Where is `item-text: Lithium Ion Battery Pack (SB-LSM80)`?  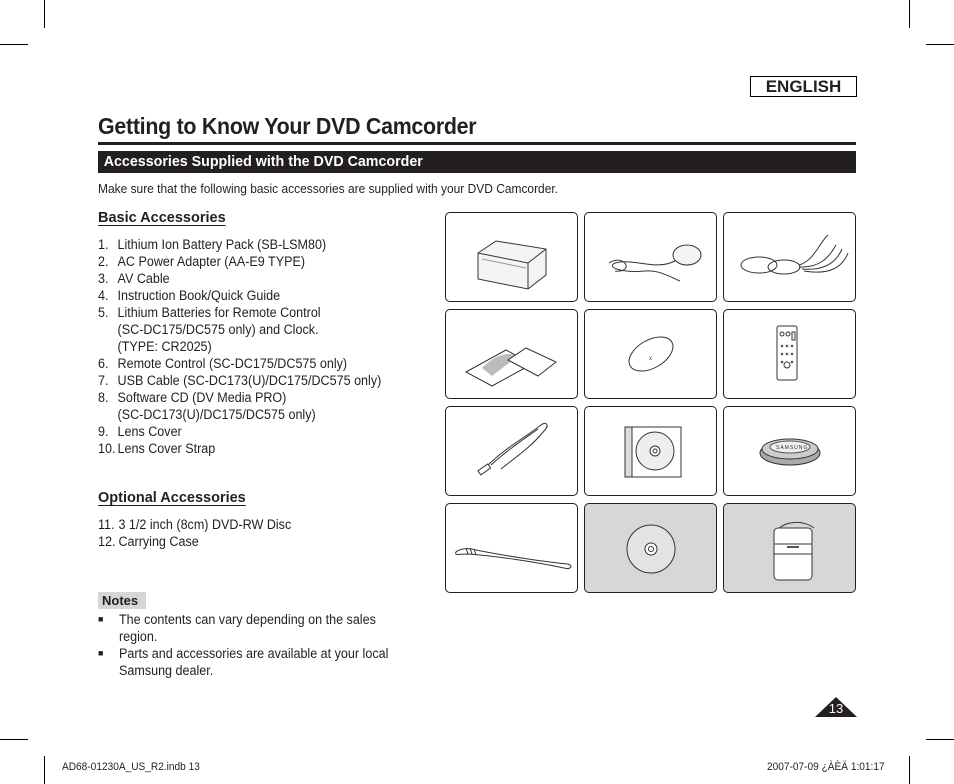
item-text: Lithium Ion Battery Pack (SB-LSM80) is located at coordinates (222, 244).